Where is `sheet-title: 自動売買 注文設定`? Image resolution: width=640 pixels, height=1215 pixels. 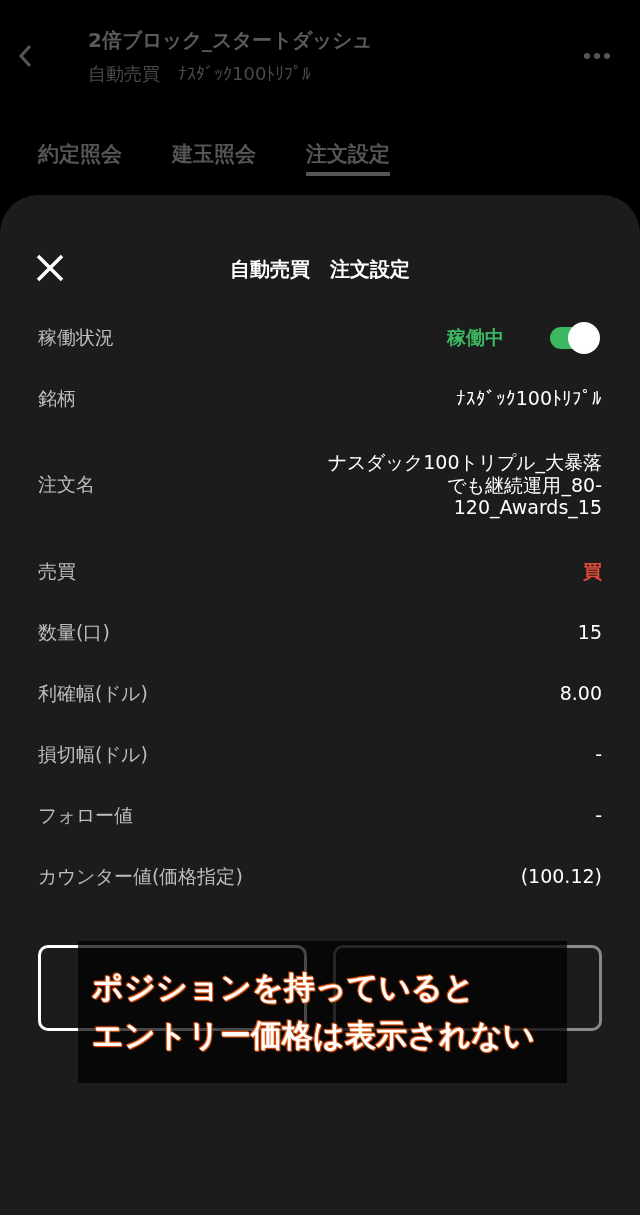 sheet-title: 自動売買 注文設定 is located at coordinates (320, 269).